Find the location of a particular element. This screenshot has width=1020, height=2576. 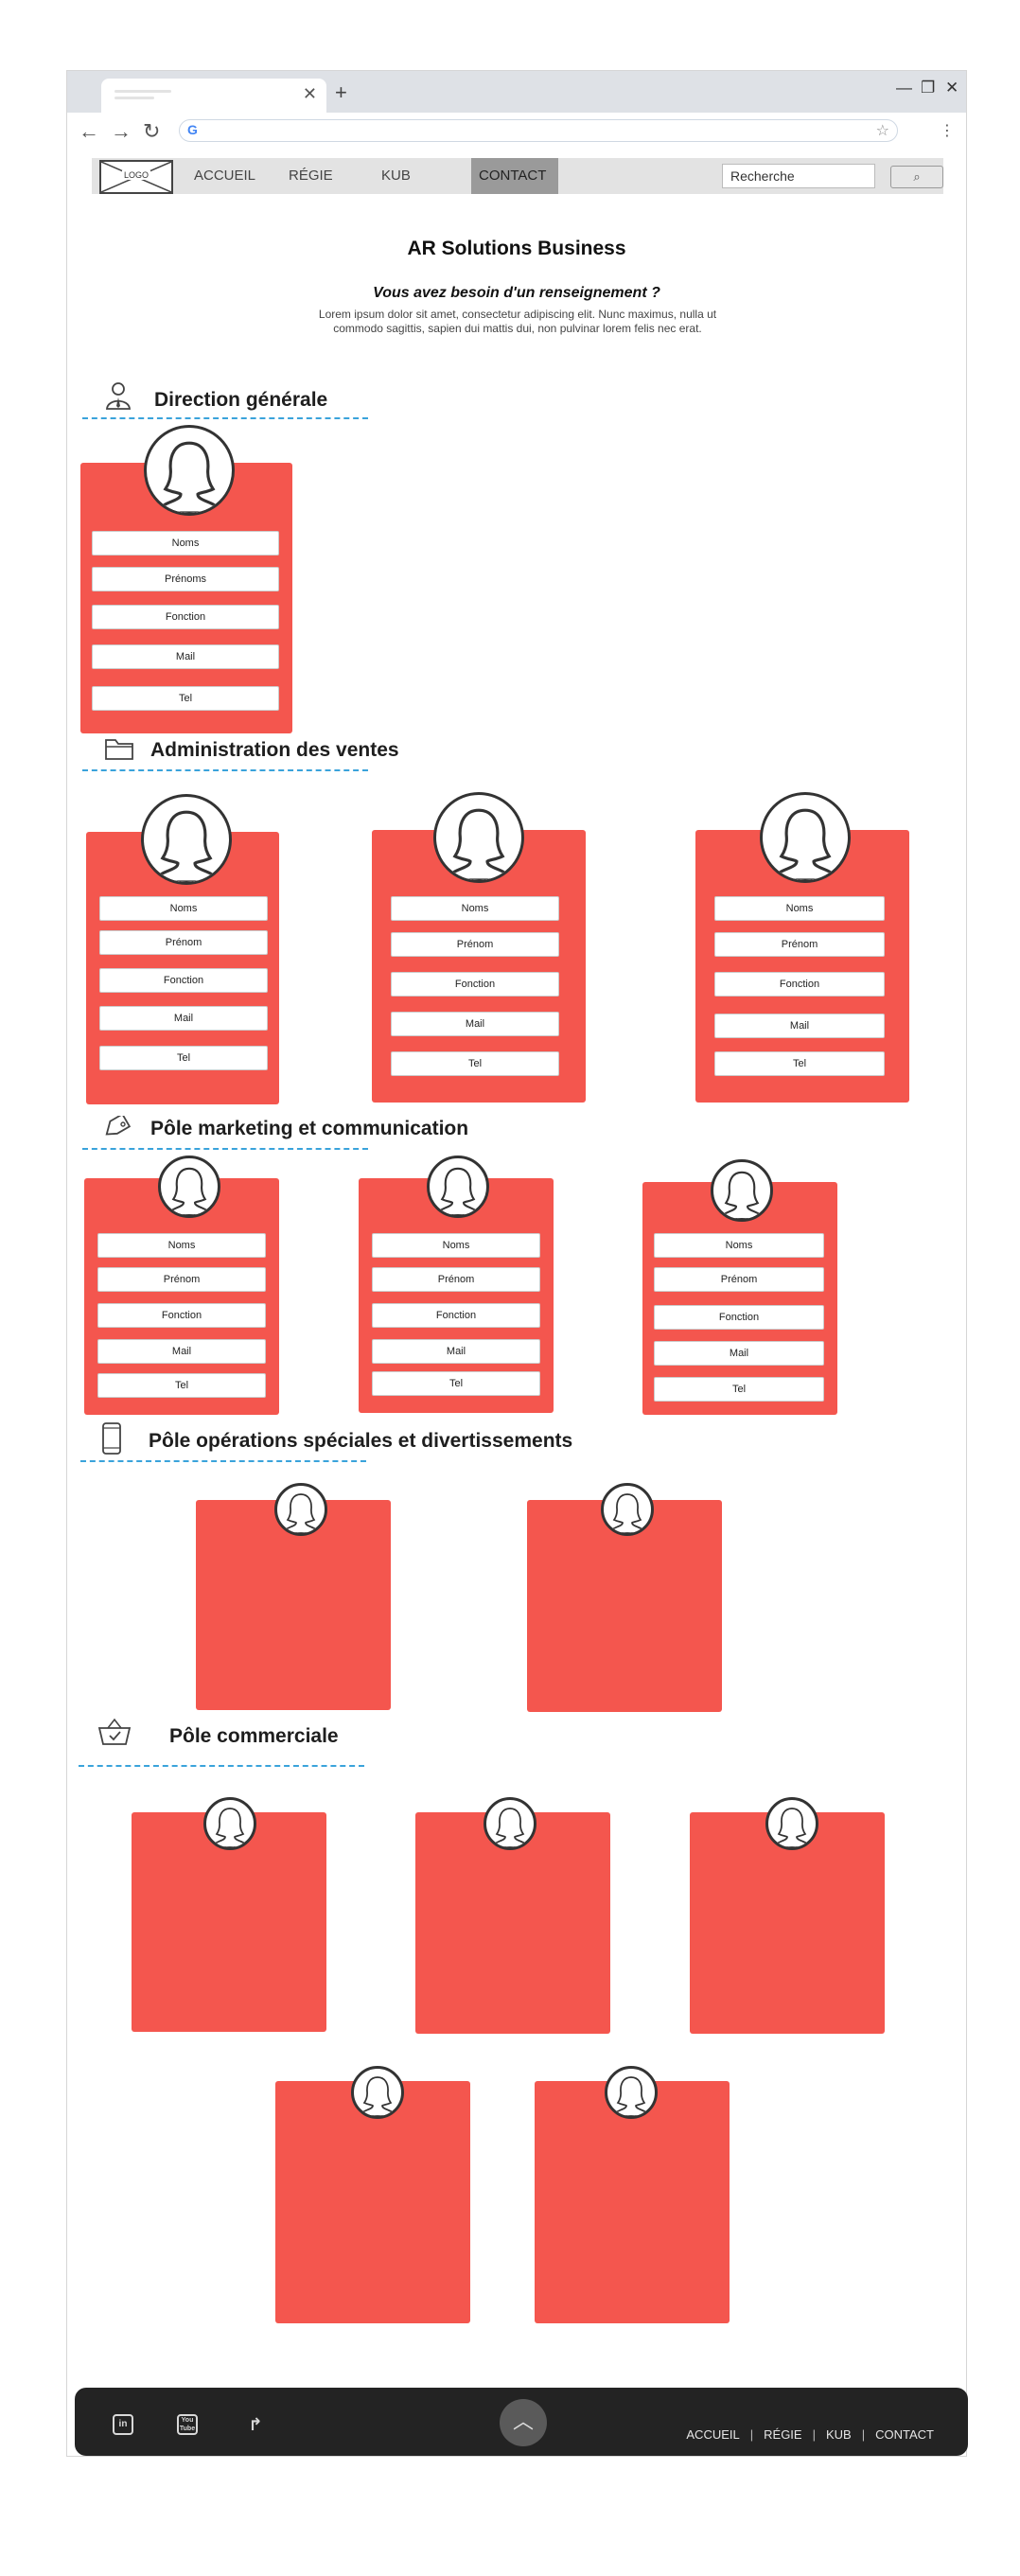

minimize-icon: — is located at coordinates (904, 88).